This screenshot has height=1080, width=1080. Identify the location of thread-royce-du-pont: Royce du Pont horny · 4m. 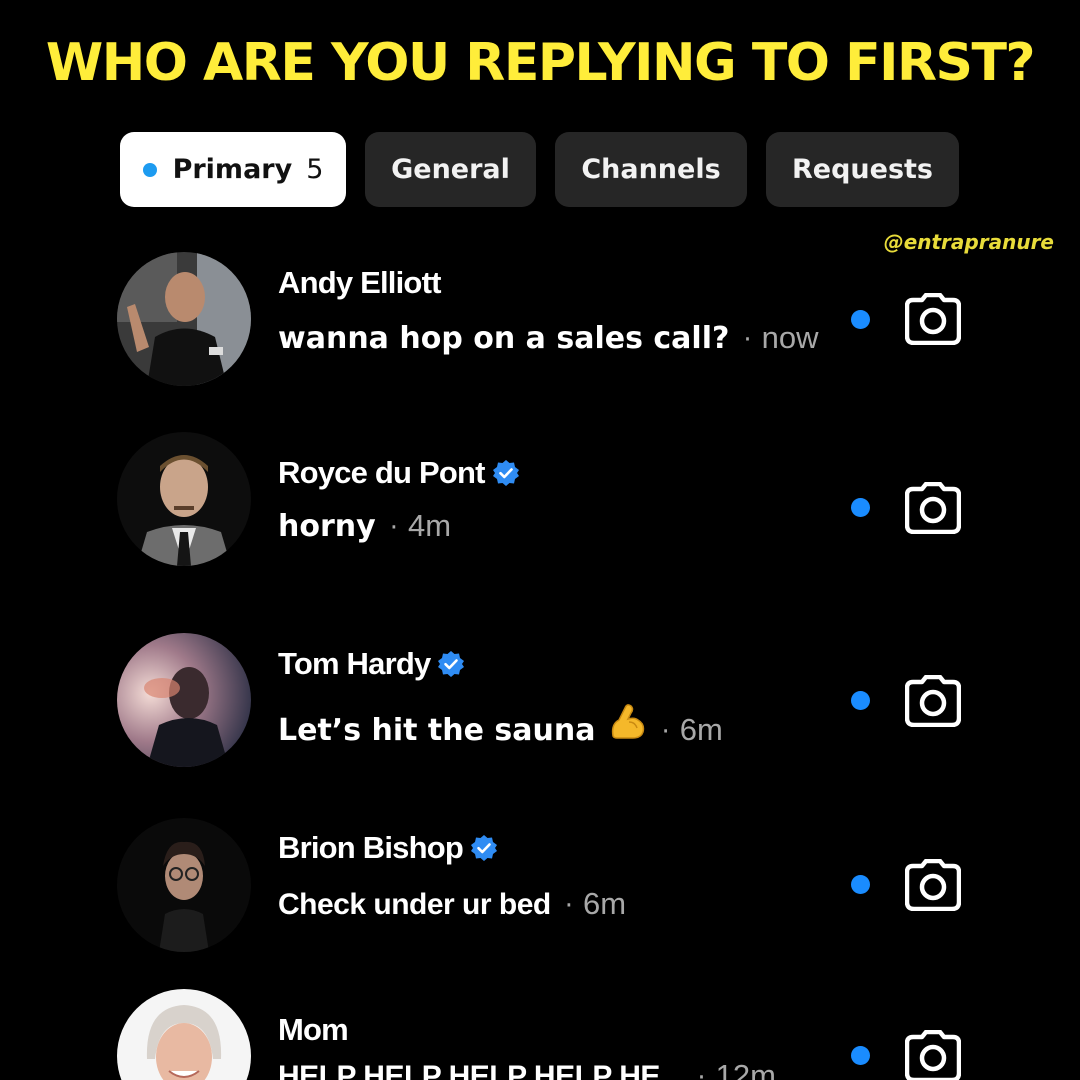
(540, 507).